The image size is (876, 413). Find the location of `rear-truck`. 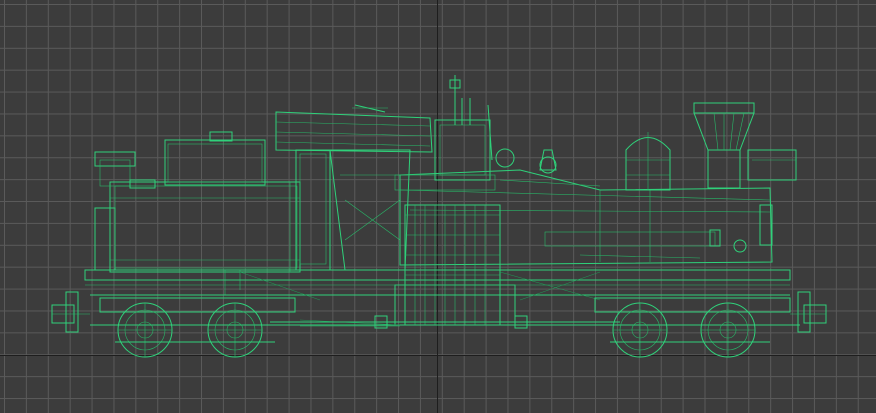

rear-truck is located at coordinates (197, 327).